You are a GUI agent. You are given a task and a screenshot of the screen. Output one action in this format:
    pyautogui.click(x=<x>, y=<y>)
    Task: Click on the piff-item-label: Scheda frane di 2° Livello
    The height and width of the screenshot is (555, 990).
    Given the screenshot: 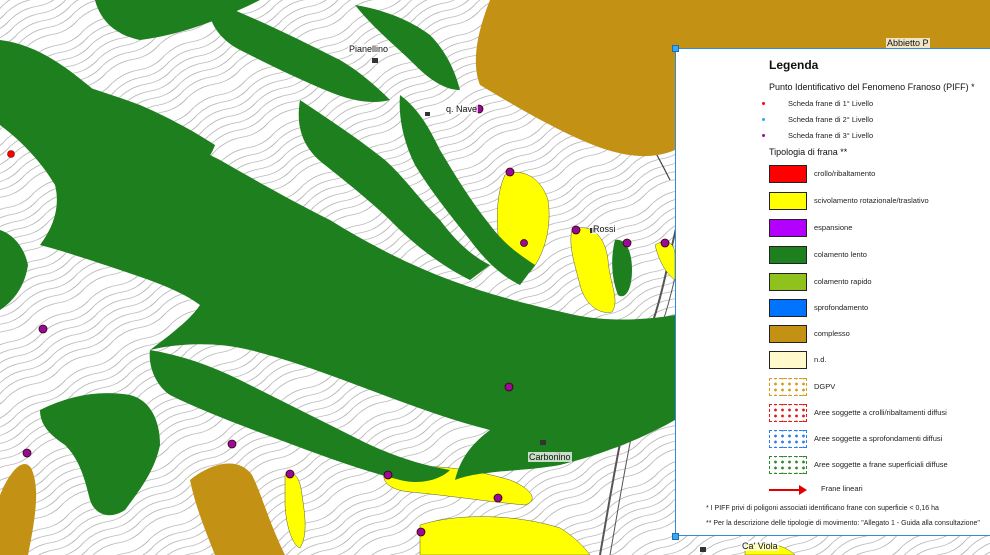 What is the action you would take?
    pyautogui.click(x=831, y=119)
    